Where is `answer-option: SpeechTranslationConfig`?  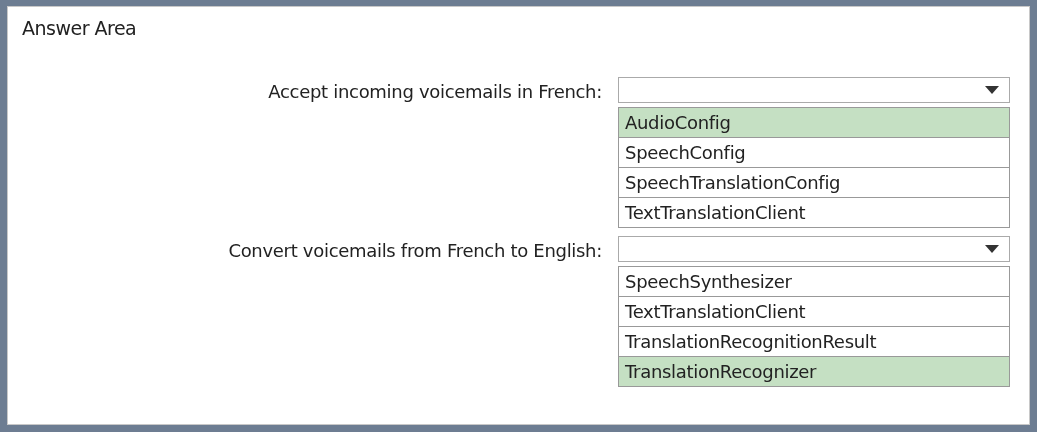
answer-option: SpeechTranslationConfig is located at coordinates (814, 182).